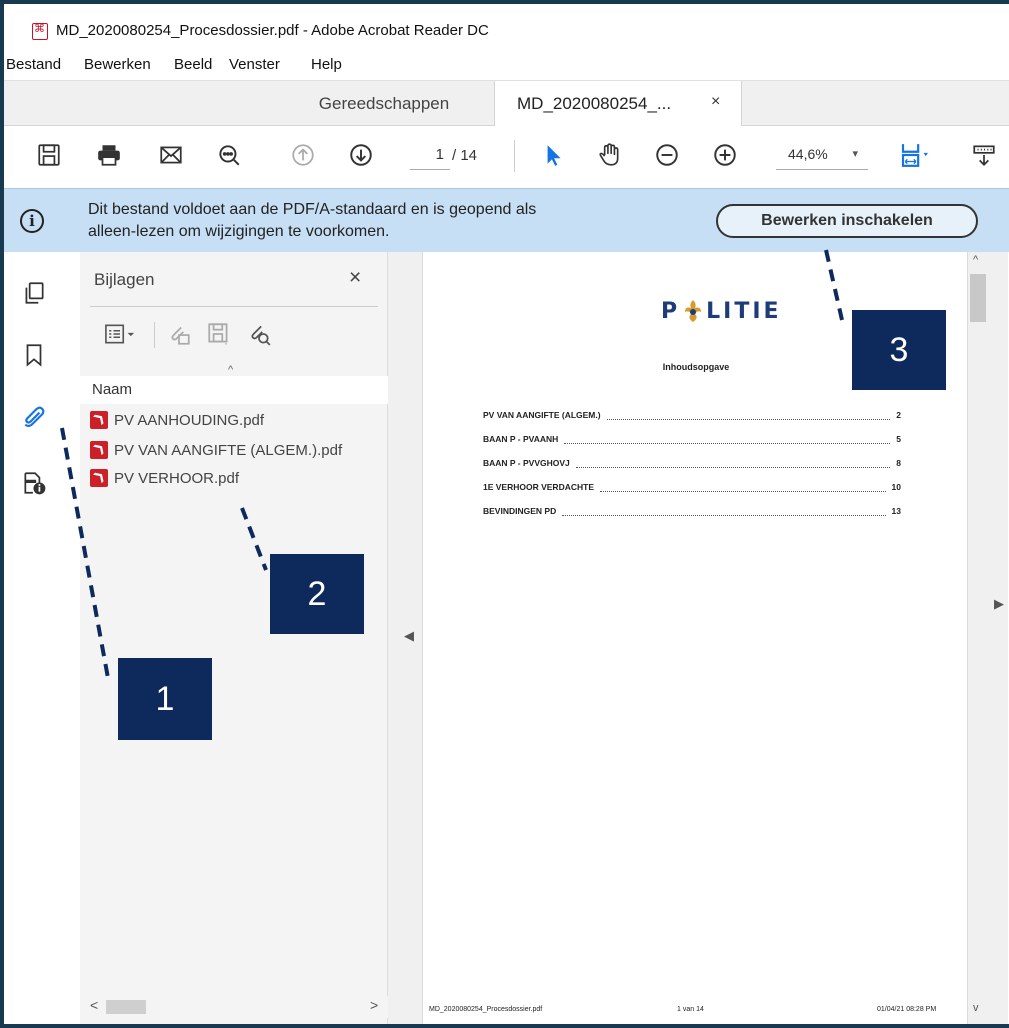 This screenshot has height=1028, width=1009. I want to click on save-attachment-icon, so click(219, 334).